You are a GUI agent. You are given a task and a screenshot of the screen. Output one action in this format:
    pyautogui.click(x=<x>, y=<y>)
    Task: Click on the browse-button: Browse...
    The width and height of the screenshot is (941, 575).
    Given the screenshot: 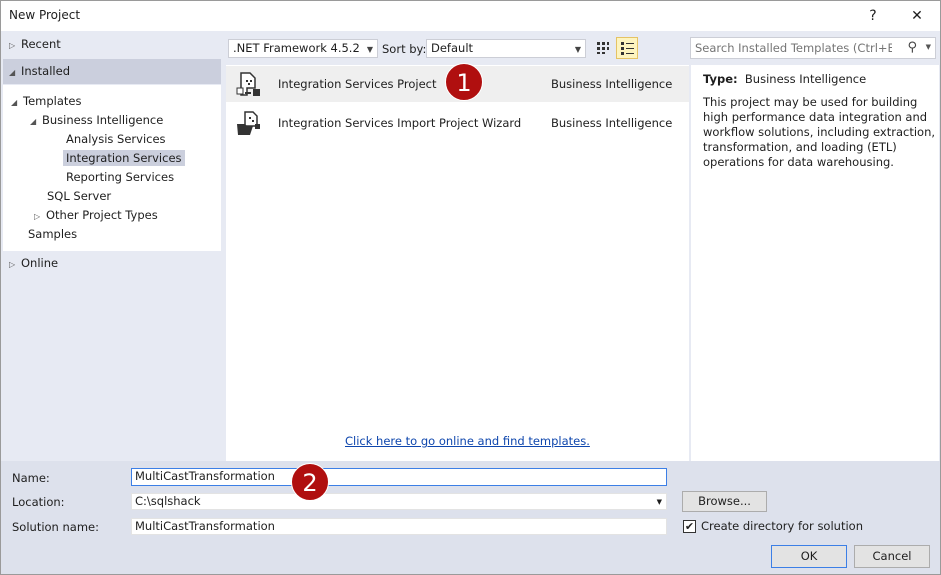 What is the action you would take?
    pyautogui.click(x=724, y=501)
    